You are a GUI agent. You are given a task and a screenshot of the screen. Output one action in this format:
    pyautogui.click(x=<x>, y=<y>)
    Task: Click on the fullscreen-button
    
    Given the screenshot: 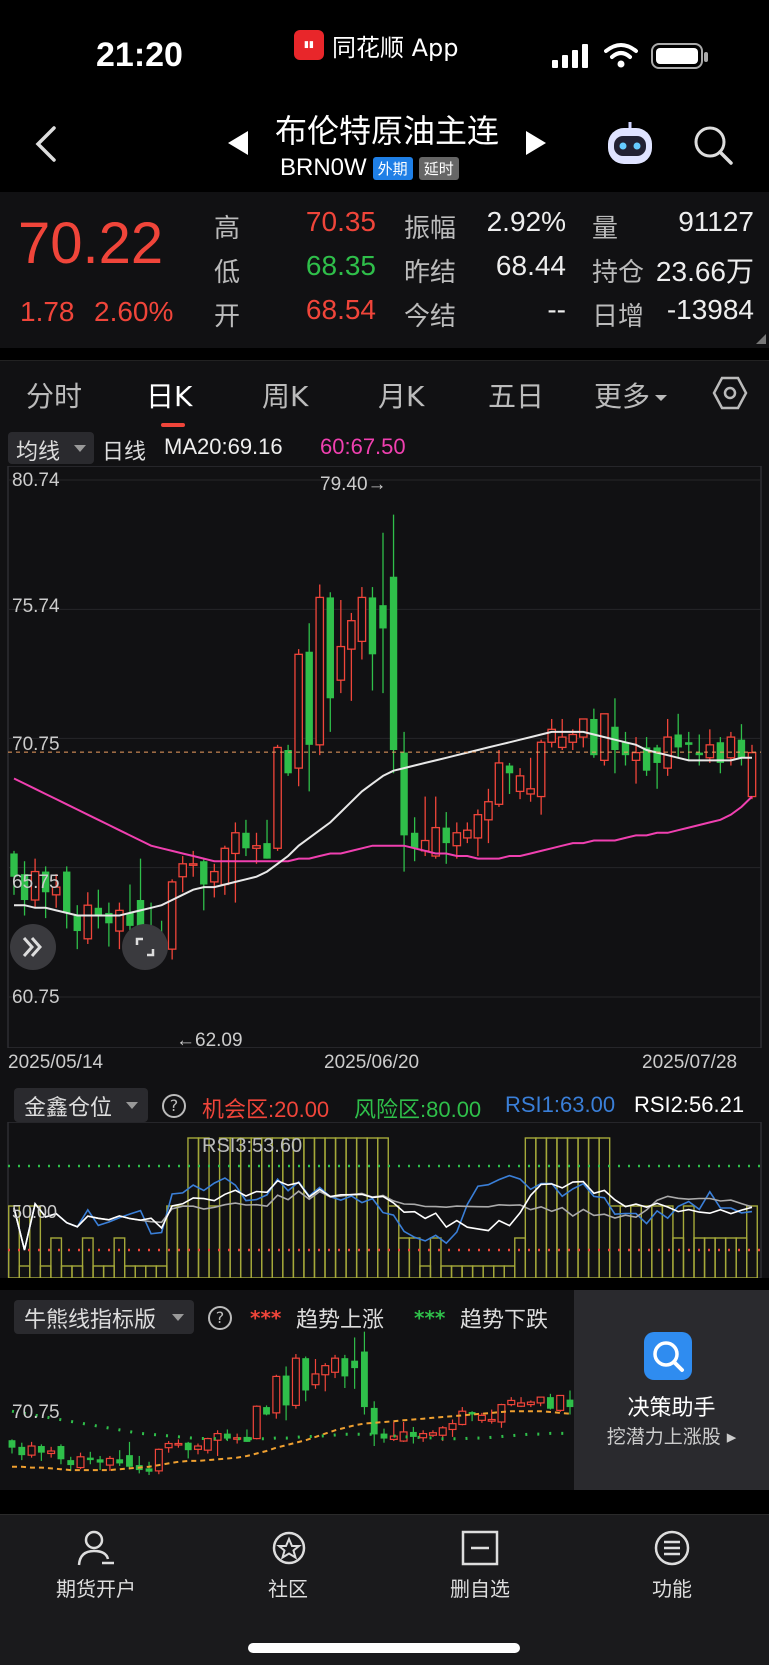 What is the action you would take?
    pyautogui.click(x=145, y=947)
    